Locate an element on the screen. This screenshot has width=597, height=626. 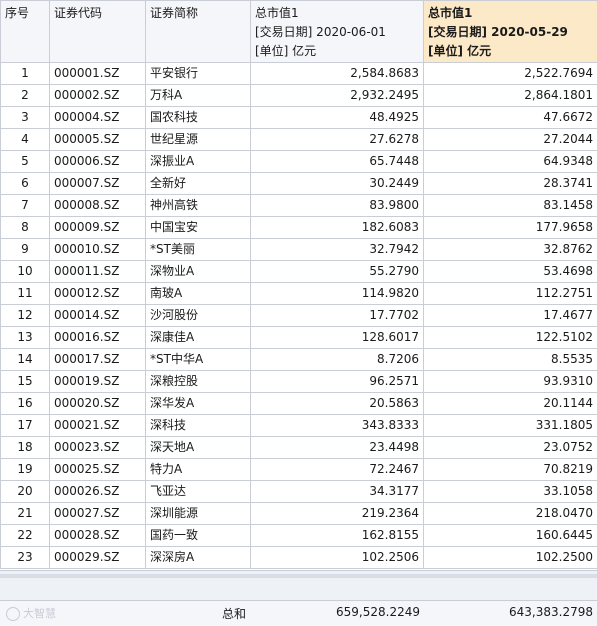
row-market-cap-0529: 17.4677 is located at coordinates (510, 316).